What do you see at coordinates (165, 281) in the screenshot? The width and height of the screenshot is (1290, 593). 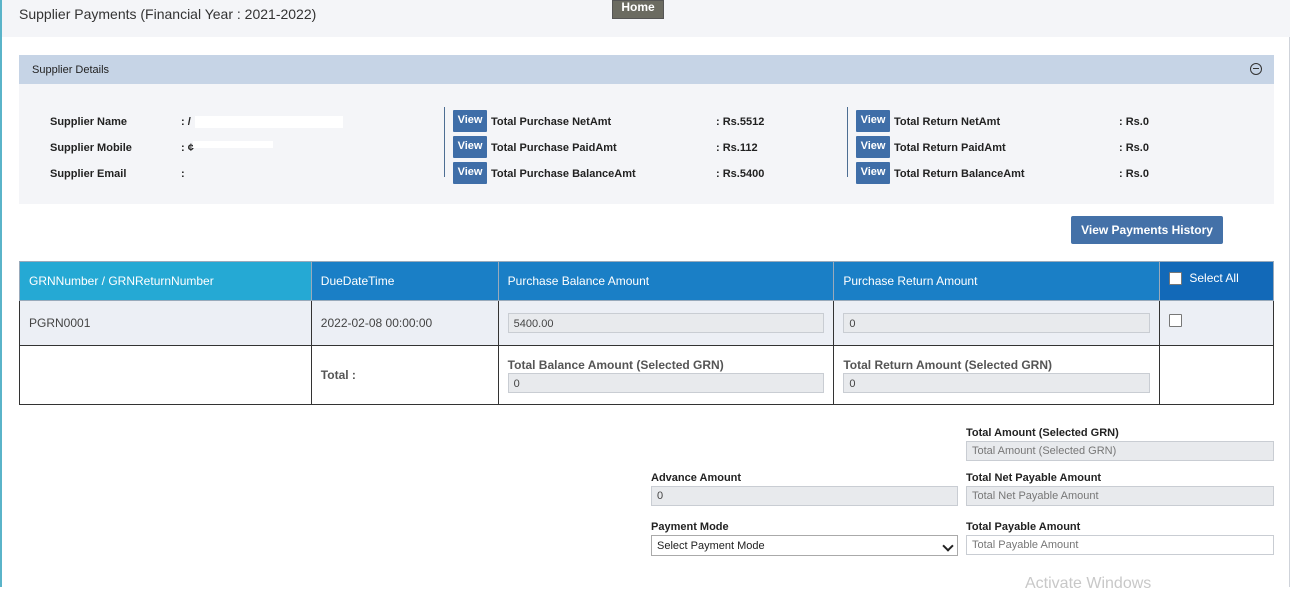 I see `col-header-grn: GRNNumber / GRNReturnNumber` at bounding box center [165, 281].